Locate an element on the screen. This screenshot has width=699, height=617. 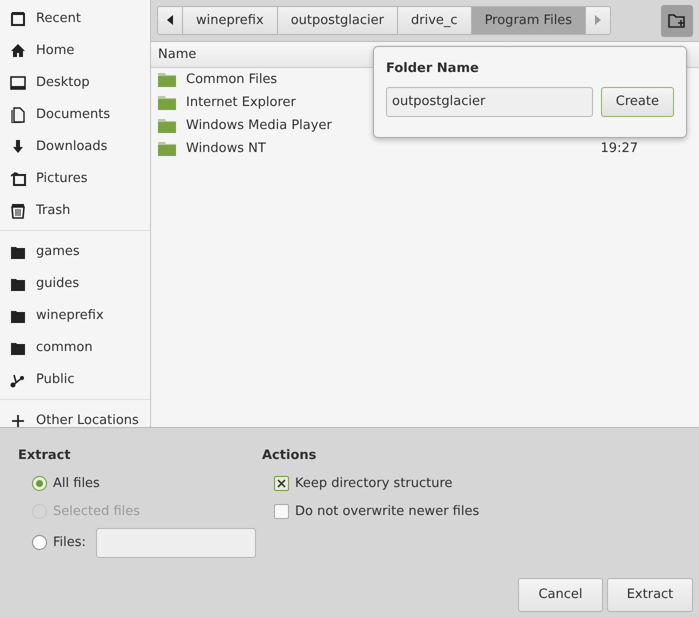
scroll-left-button is located at coordinates (170, 20).